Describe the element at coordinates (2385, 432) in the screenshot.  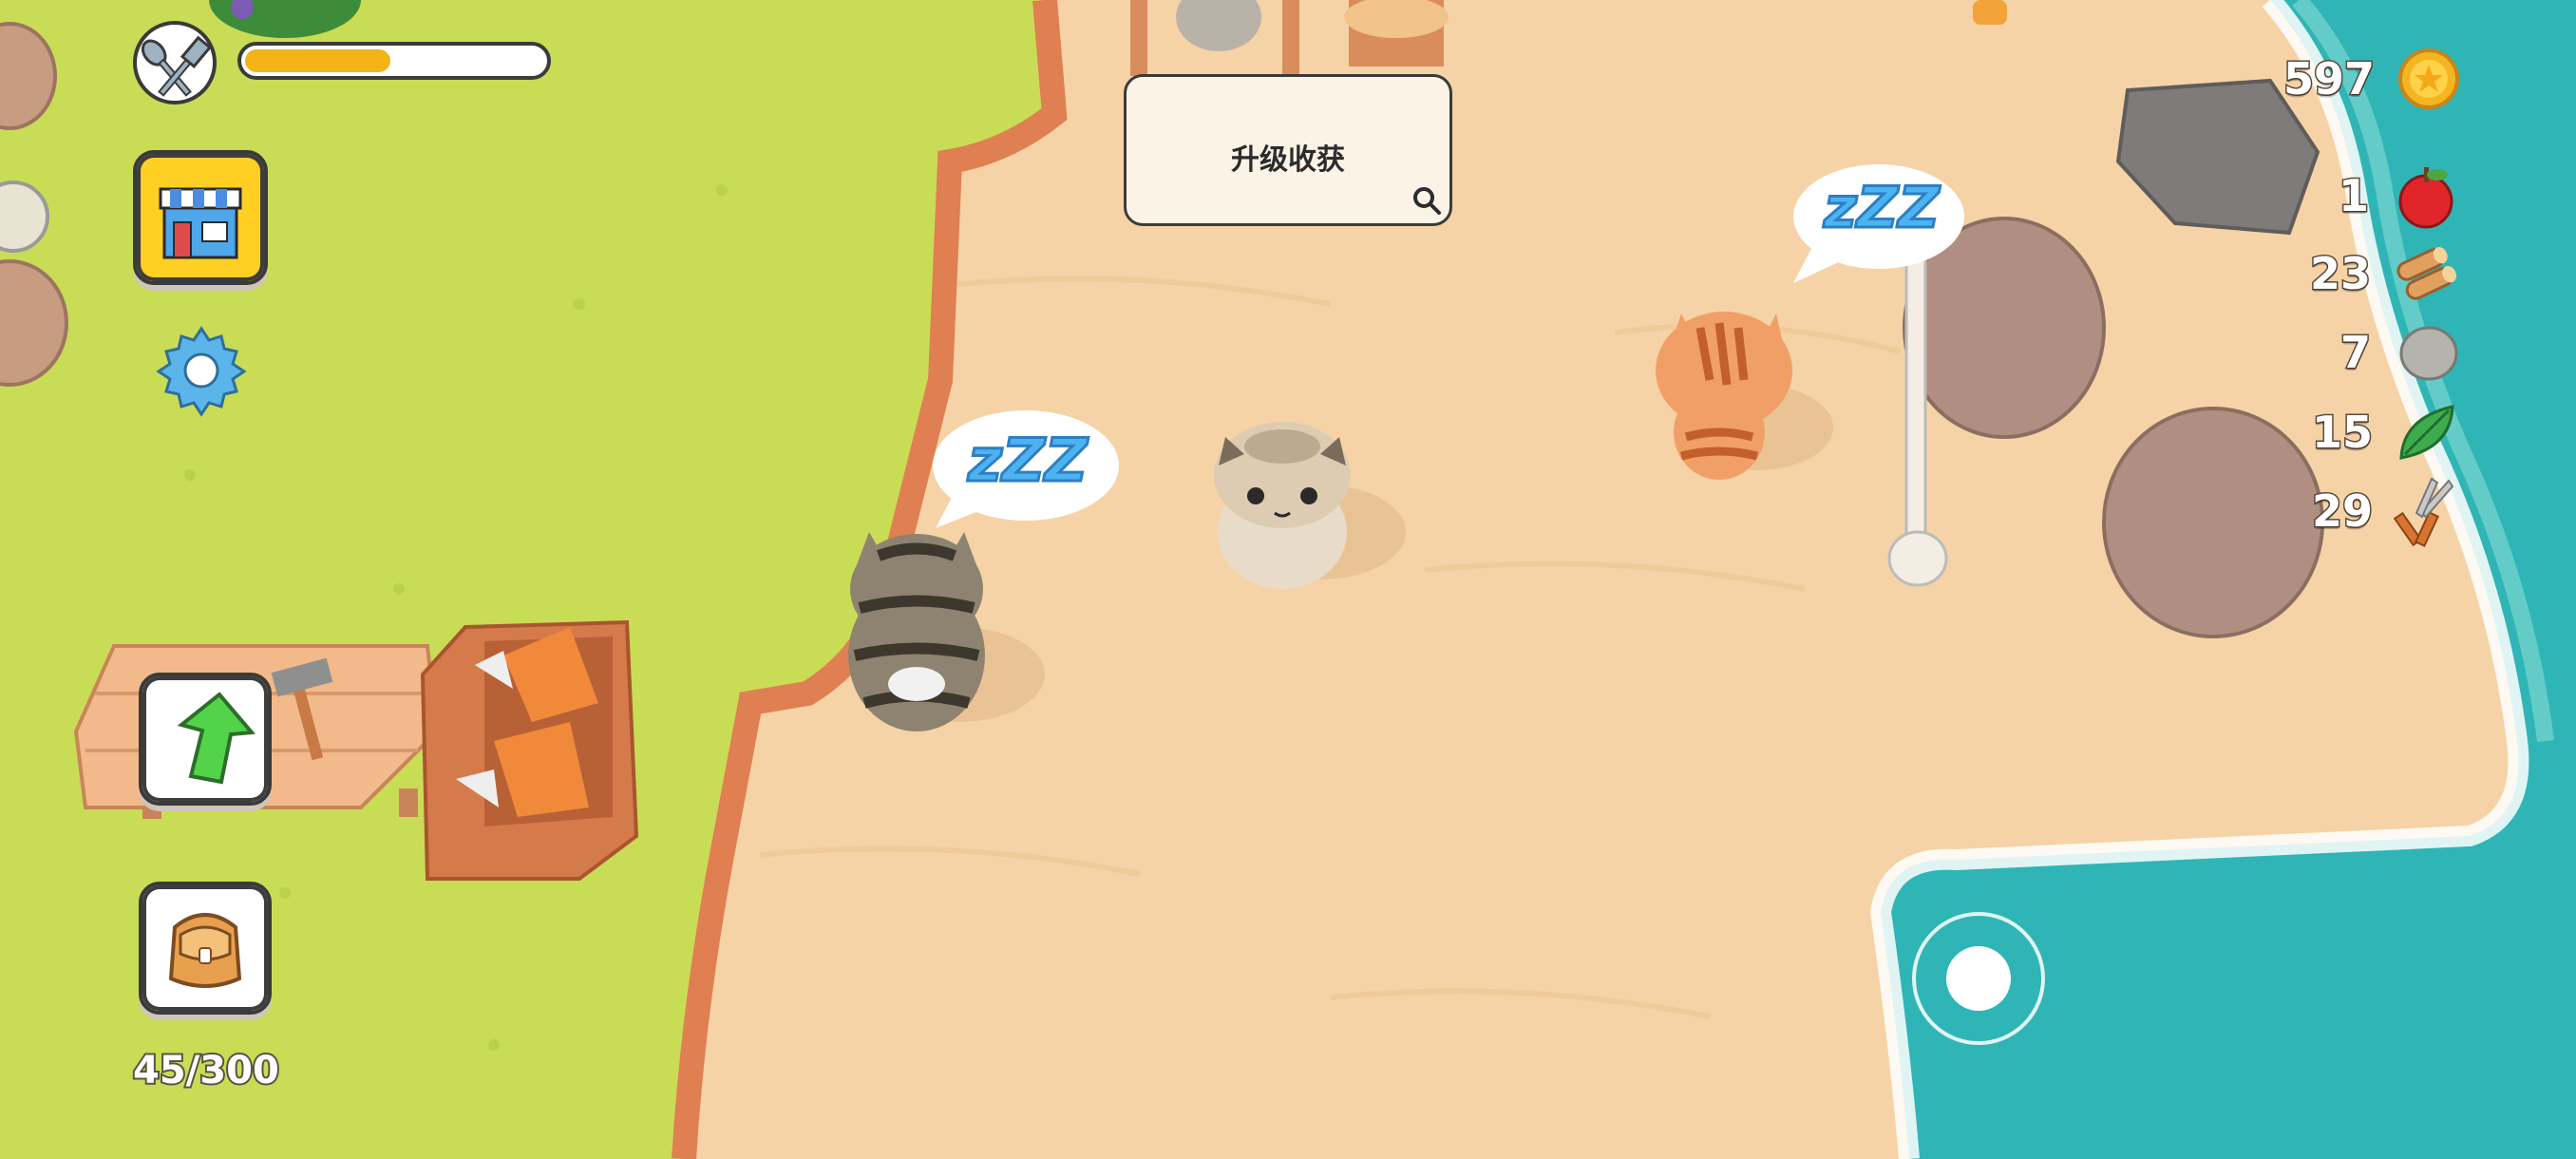
I see `resource-leaves: 15` at that location.